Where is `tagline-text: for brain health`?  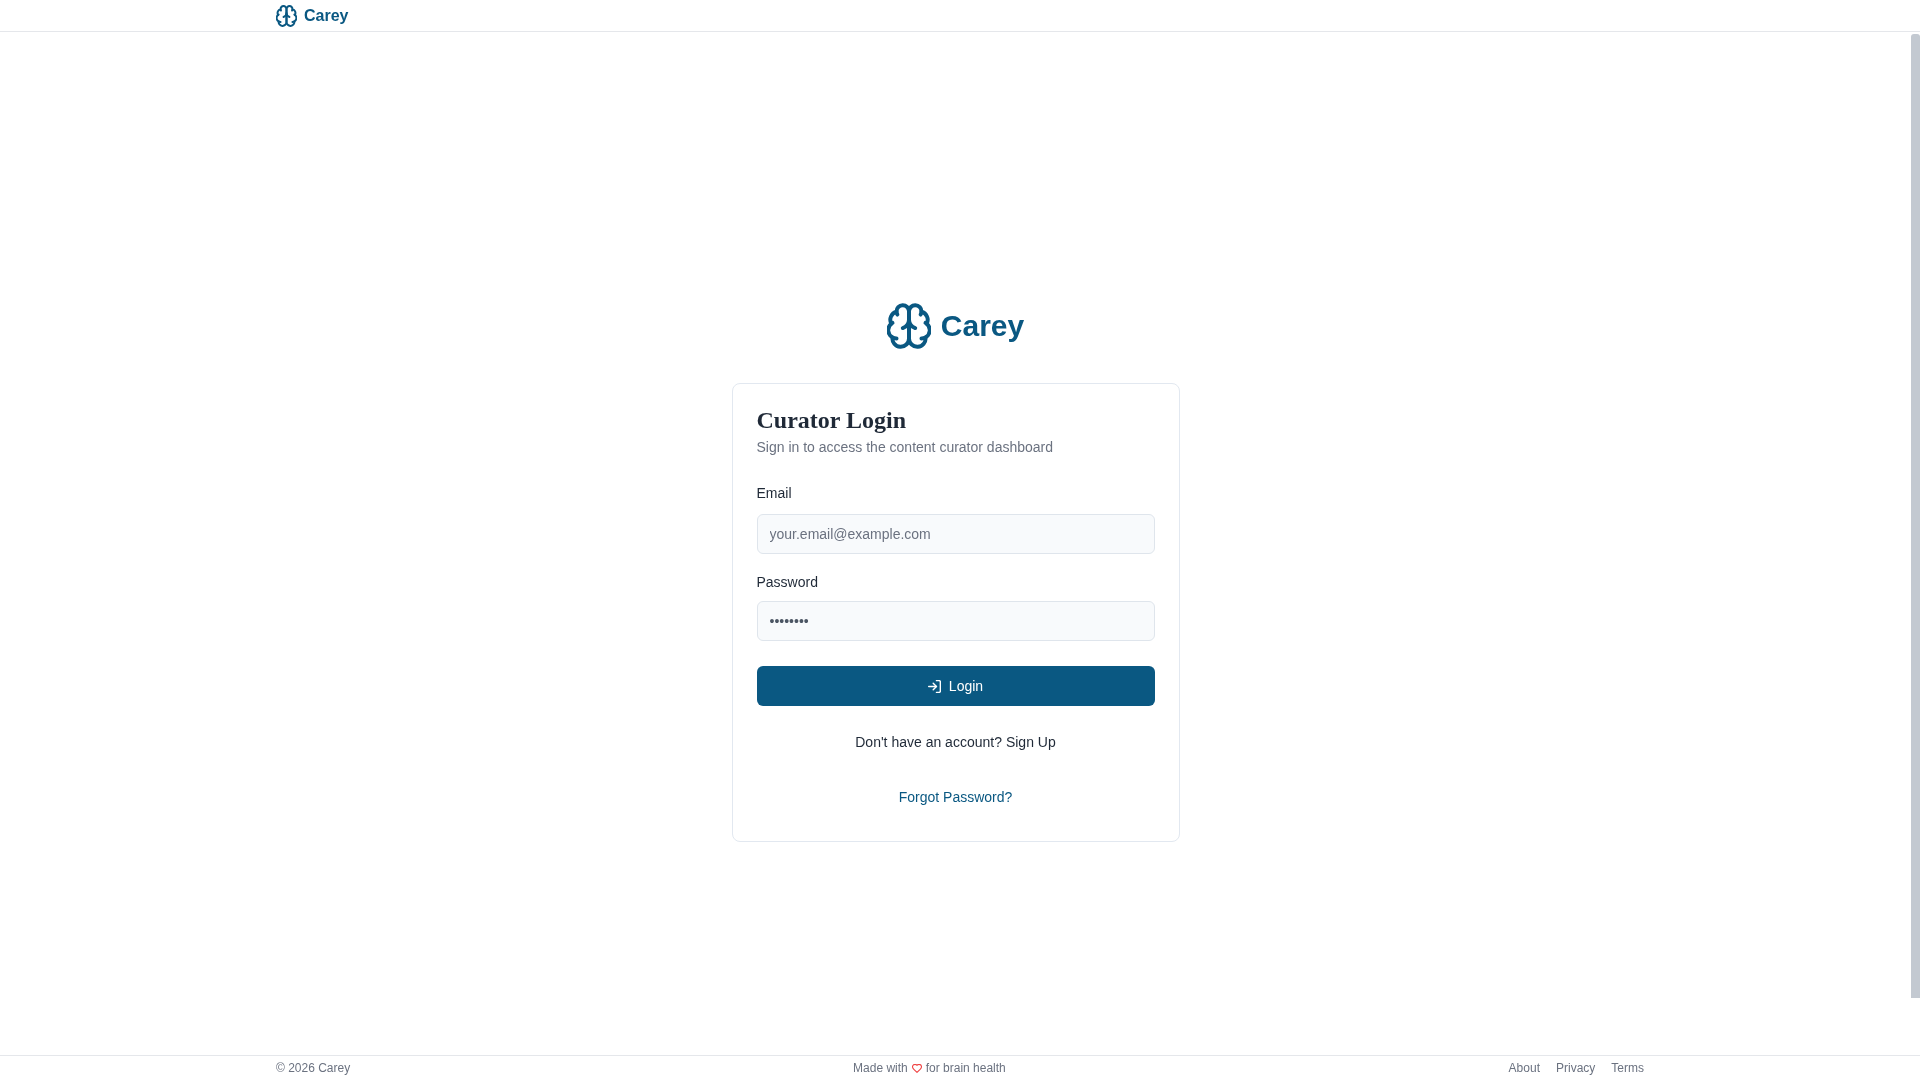 tagline-text: for brain health is located at coordinates (965, 1068).